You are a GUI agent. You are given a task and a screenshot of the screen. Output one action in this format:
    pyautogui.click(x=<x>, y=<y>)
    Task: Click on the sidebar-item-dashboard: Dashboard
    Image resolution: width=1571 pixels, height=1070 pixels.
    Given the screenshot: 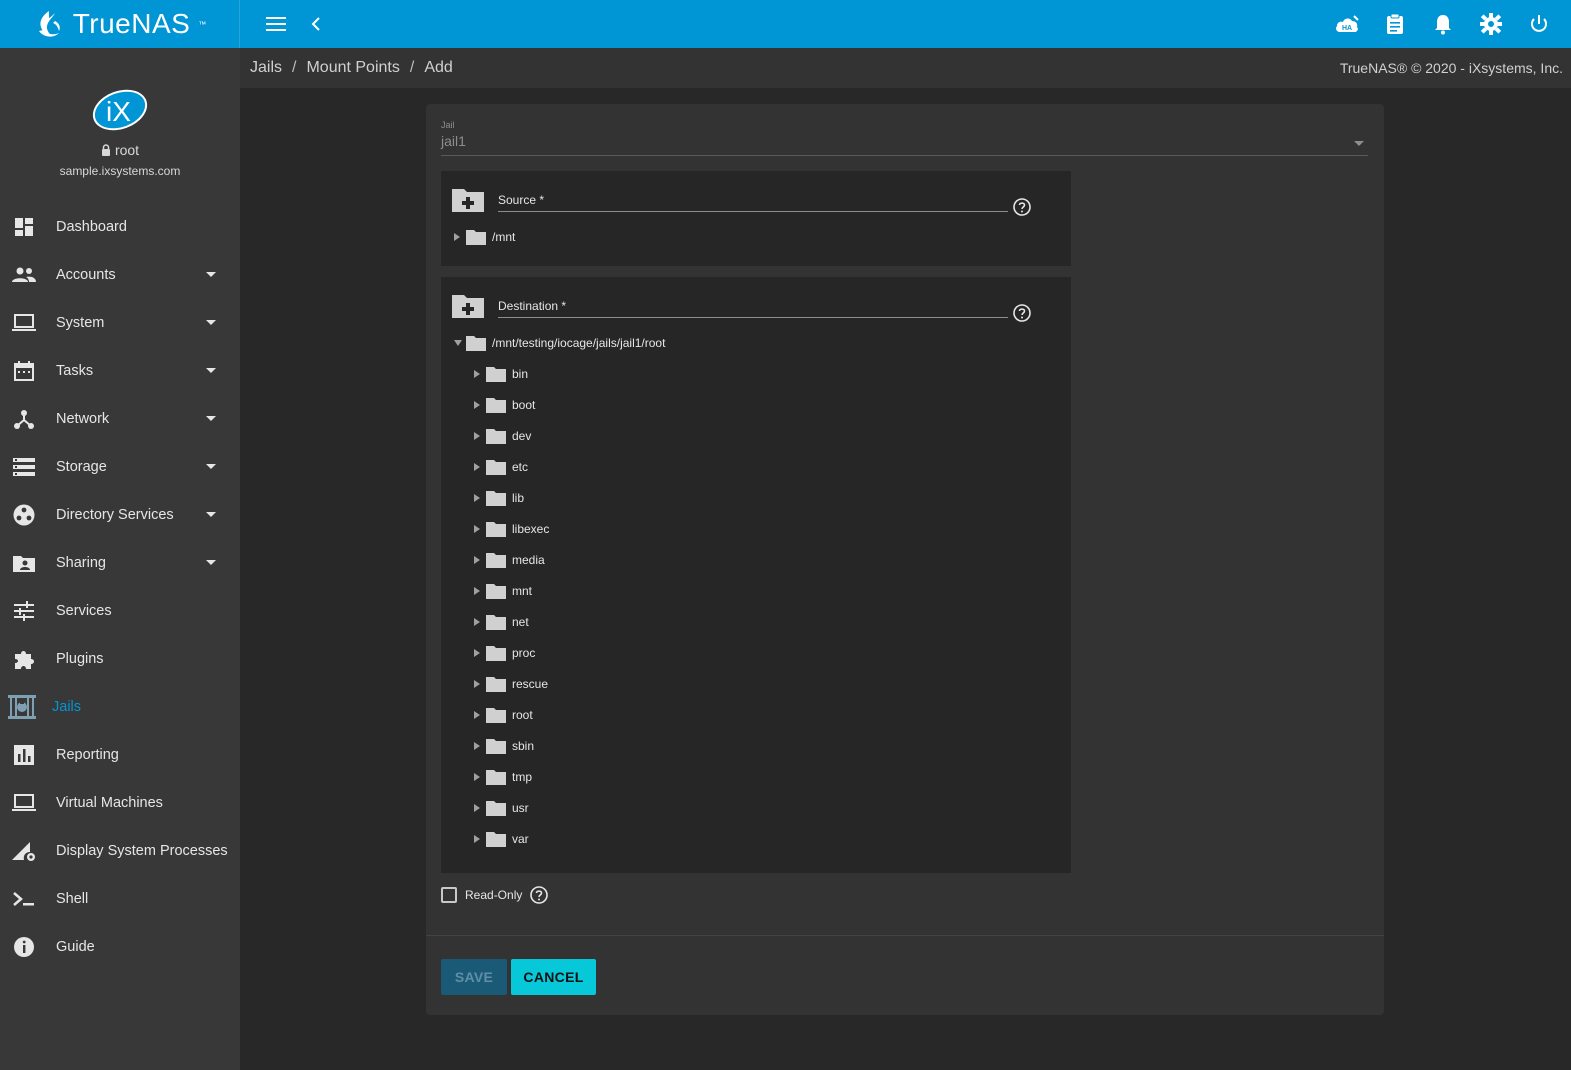 What is the action you would take?
    pyautogui.click(x=120, y=227)
    